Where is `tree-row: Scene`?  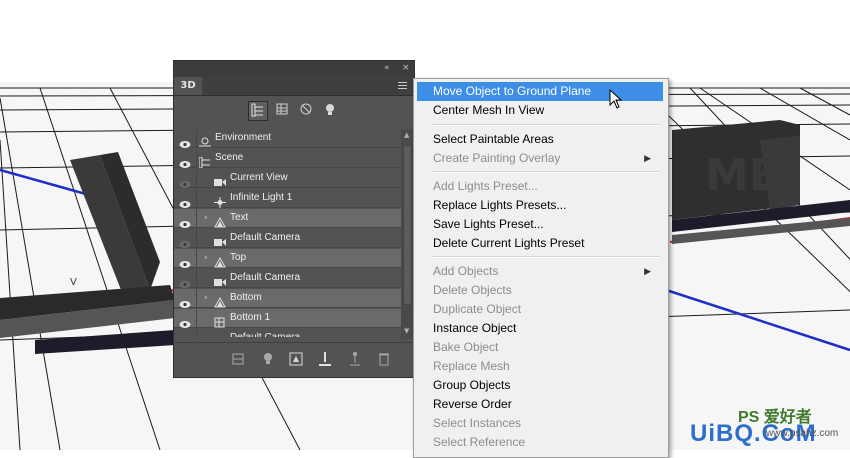
tree-row: Scene is located at coordinates (287, 159).